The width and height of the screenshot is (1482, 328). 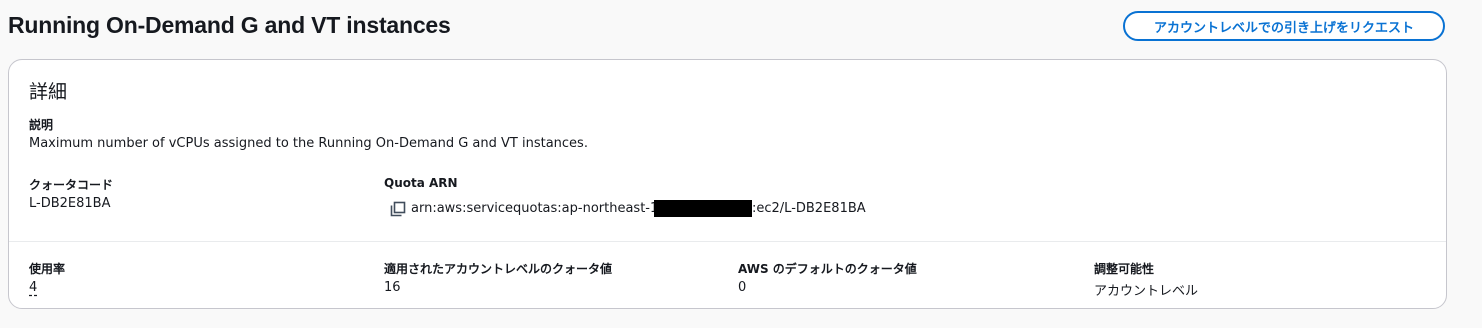 I want to click on usage-value: 4, so click(x=33, y=287).